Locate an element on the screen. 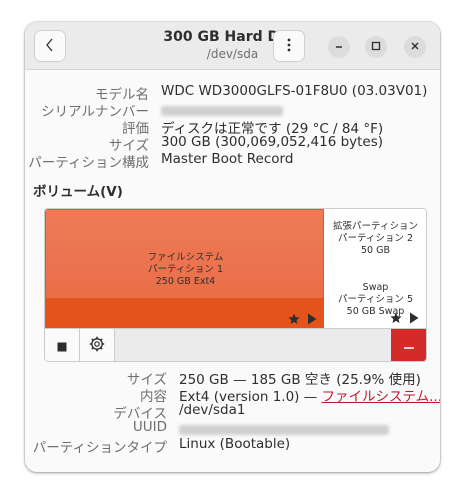 The height and width of the screenshot is (500, 466). menu-button is located at coordinates (289, 46).